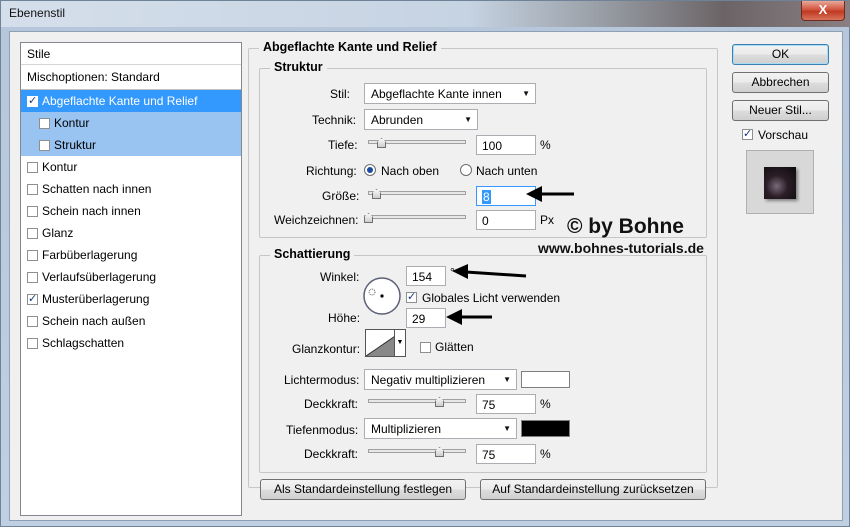 The width and height of the screenshot is (850, 527). I want to click on style-item-label: Musterüberlagerung, so click(96, 299).